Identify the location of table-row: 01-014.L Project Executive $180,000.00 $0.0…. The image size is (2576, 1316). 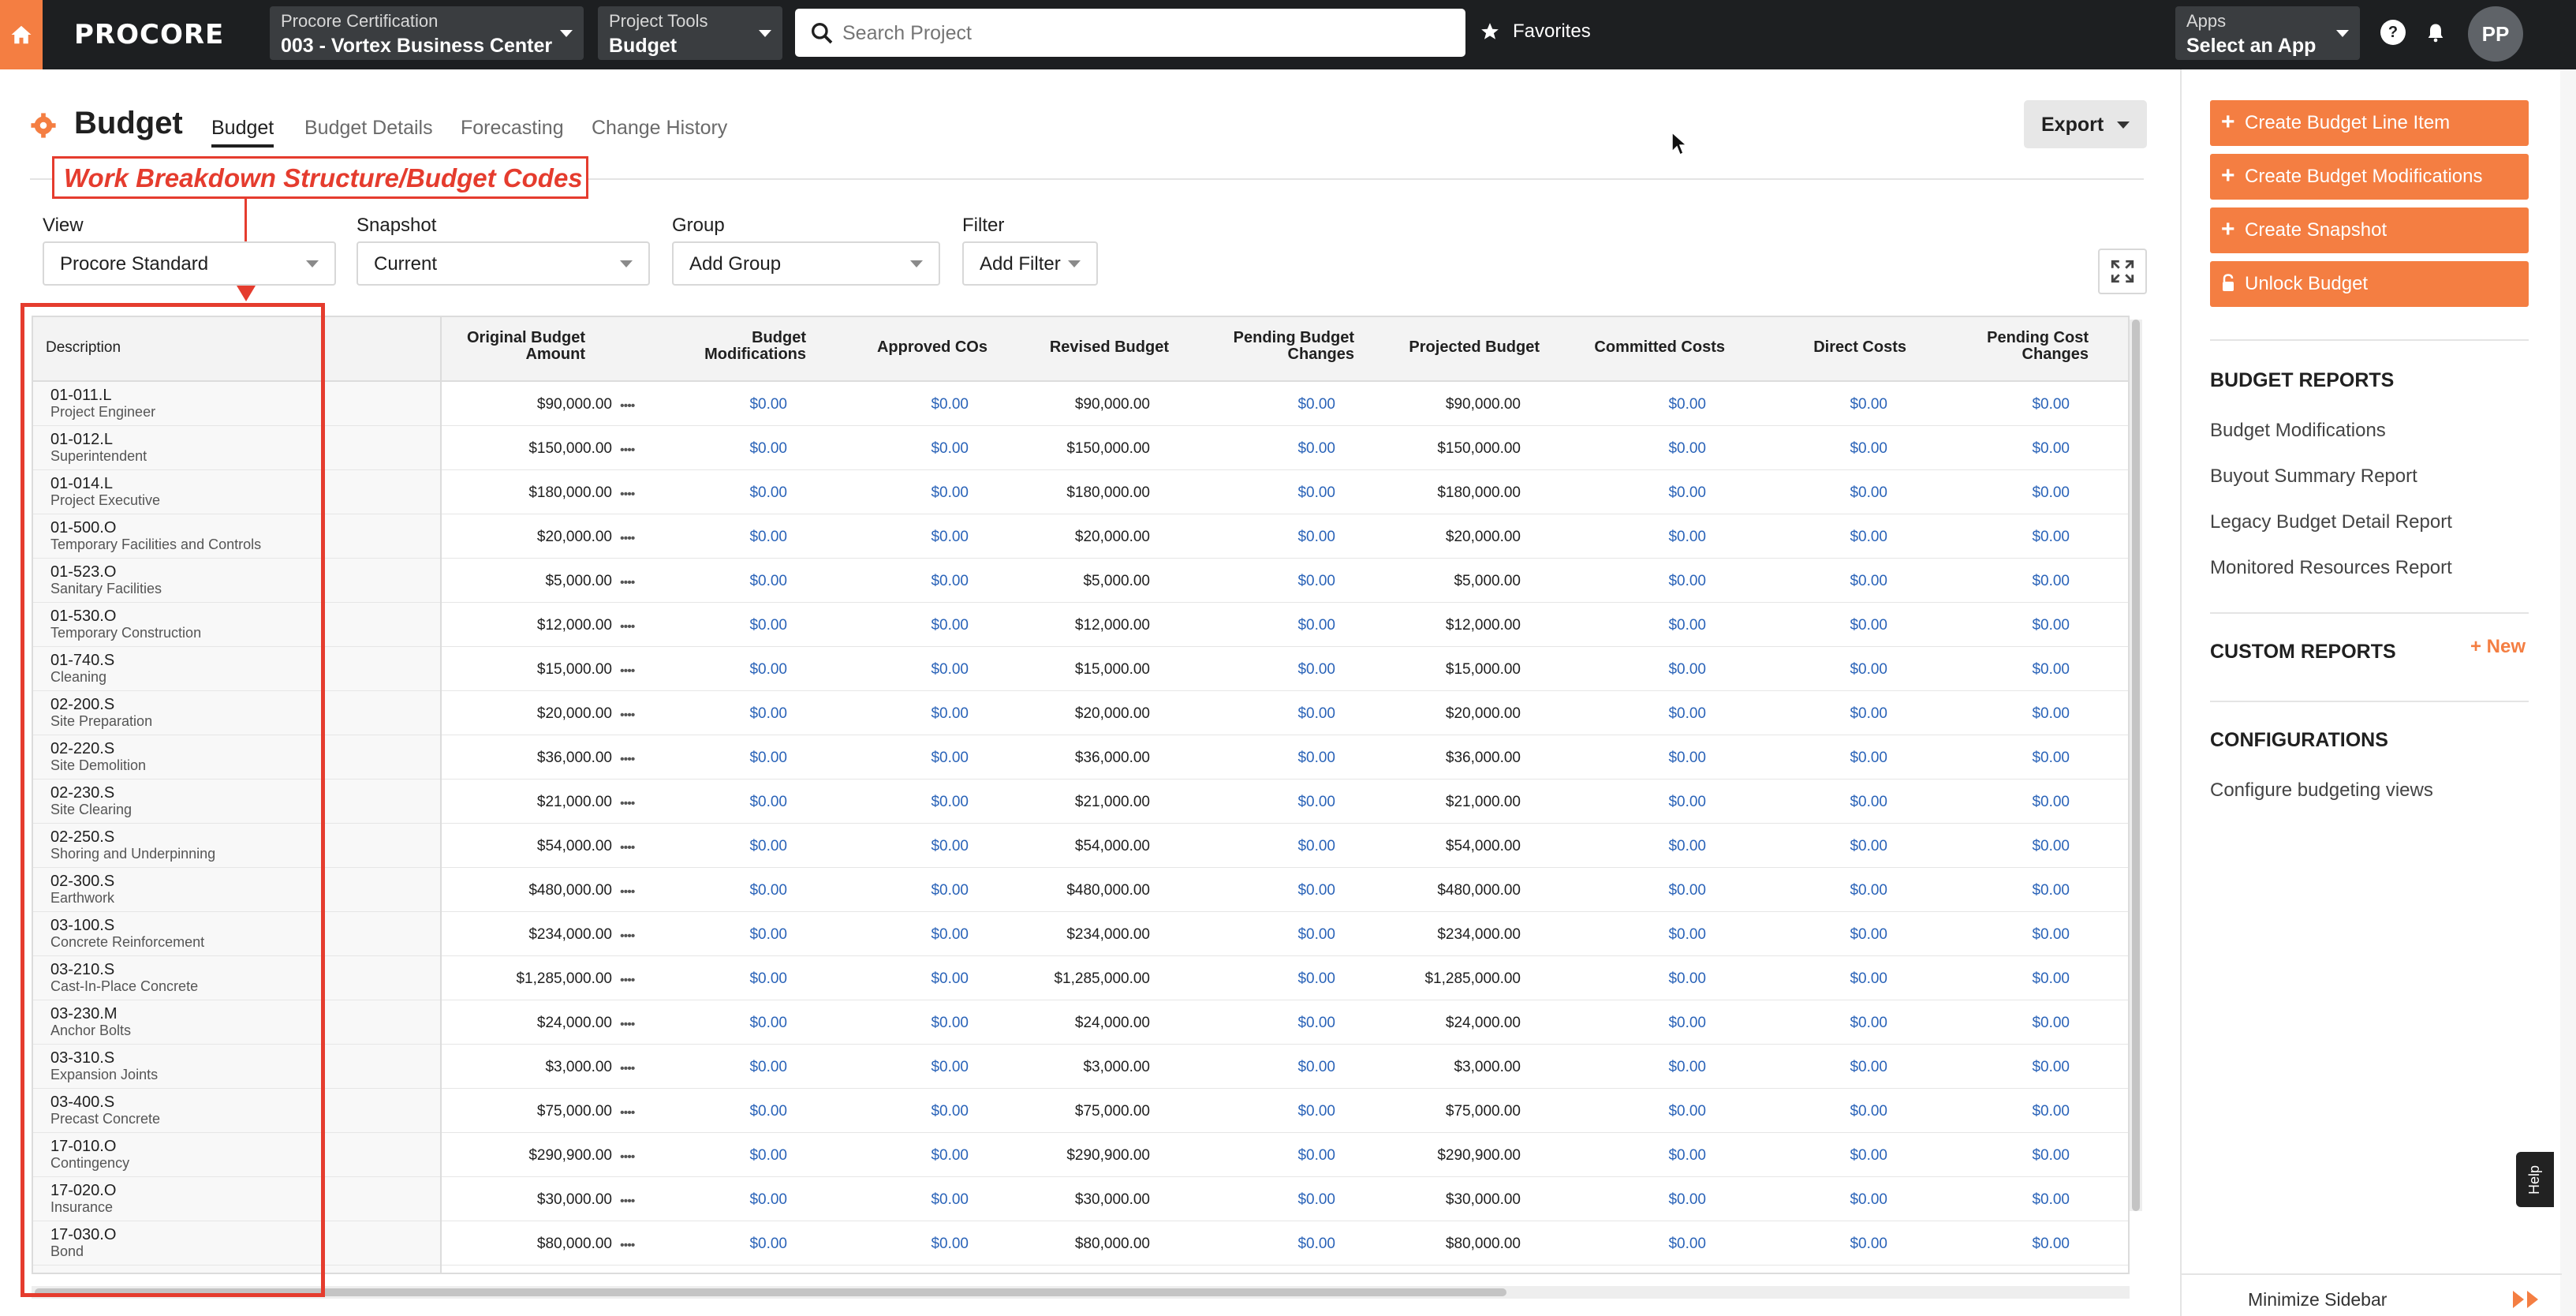
(1080, 492).